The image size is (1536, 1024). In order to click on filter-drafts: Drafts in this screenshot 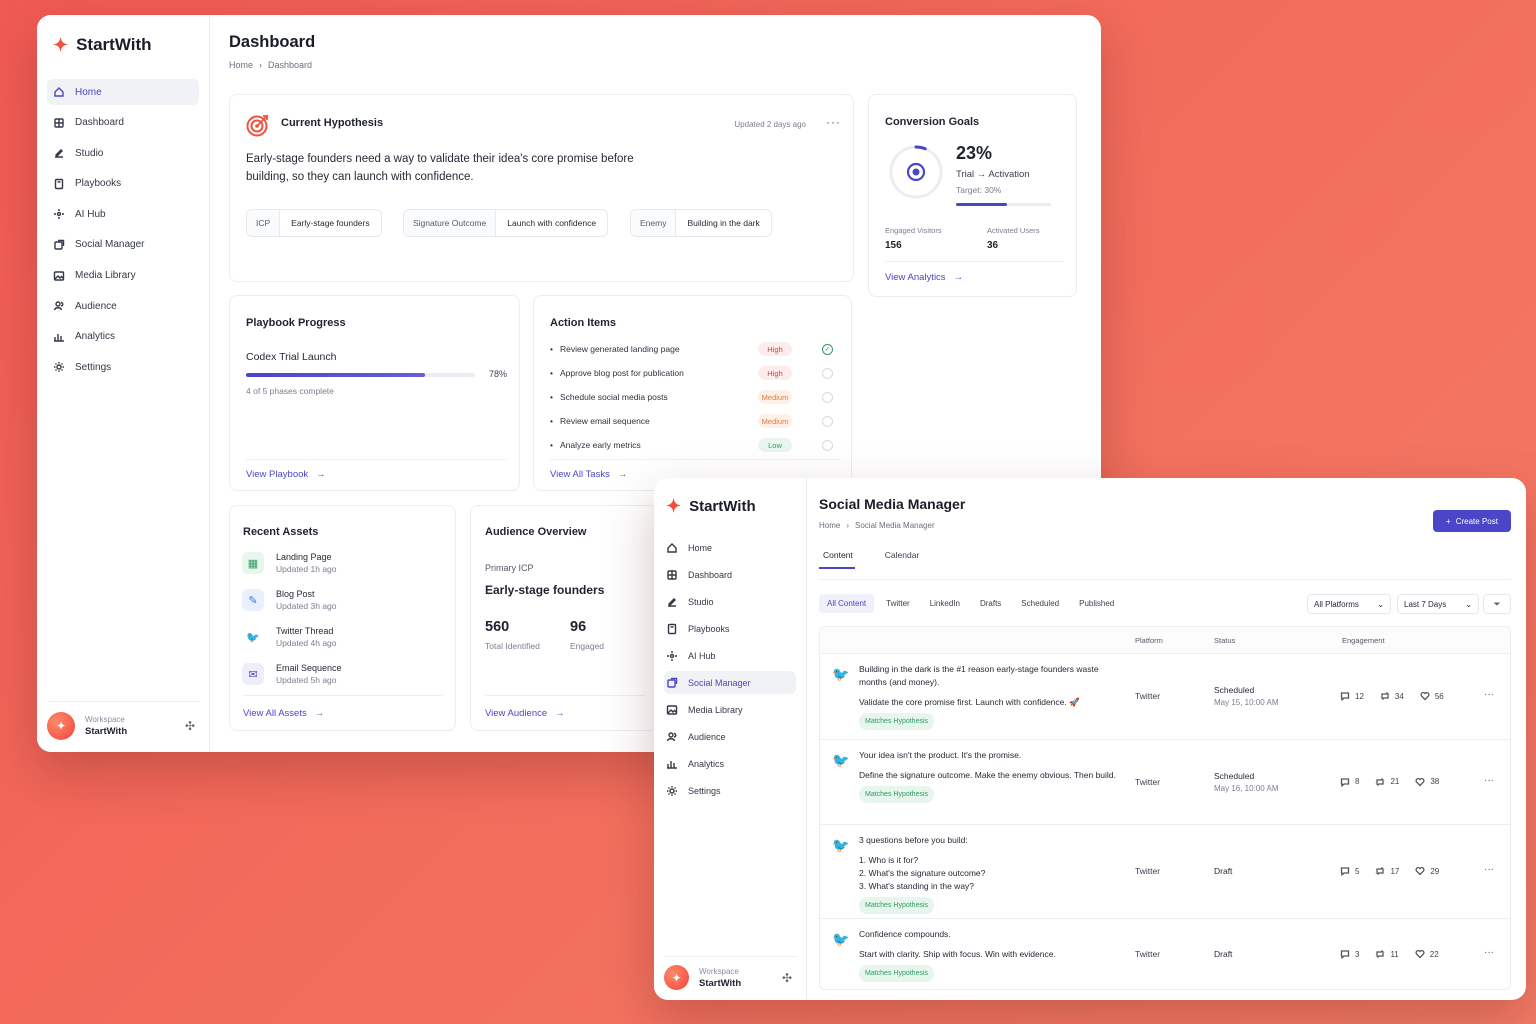, I will do `click(990, 603)`.